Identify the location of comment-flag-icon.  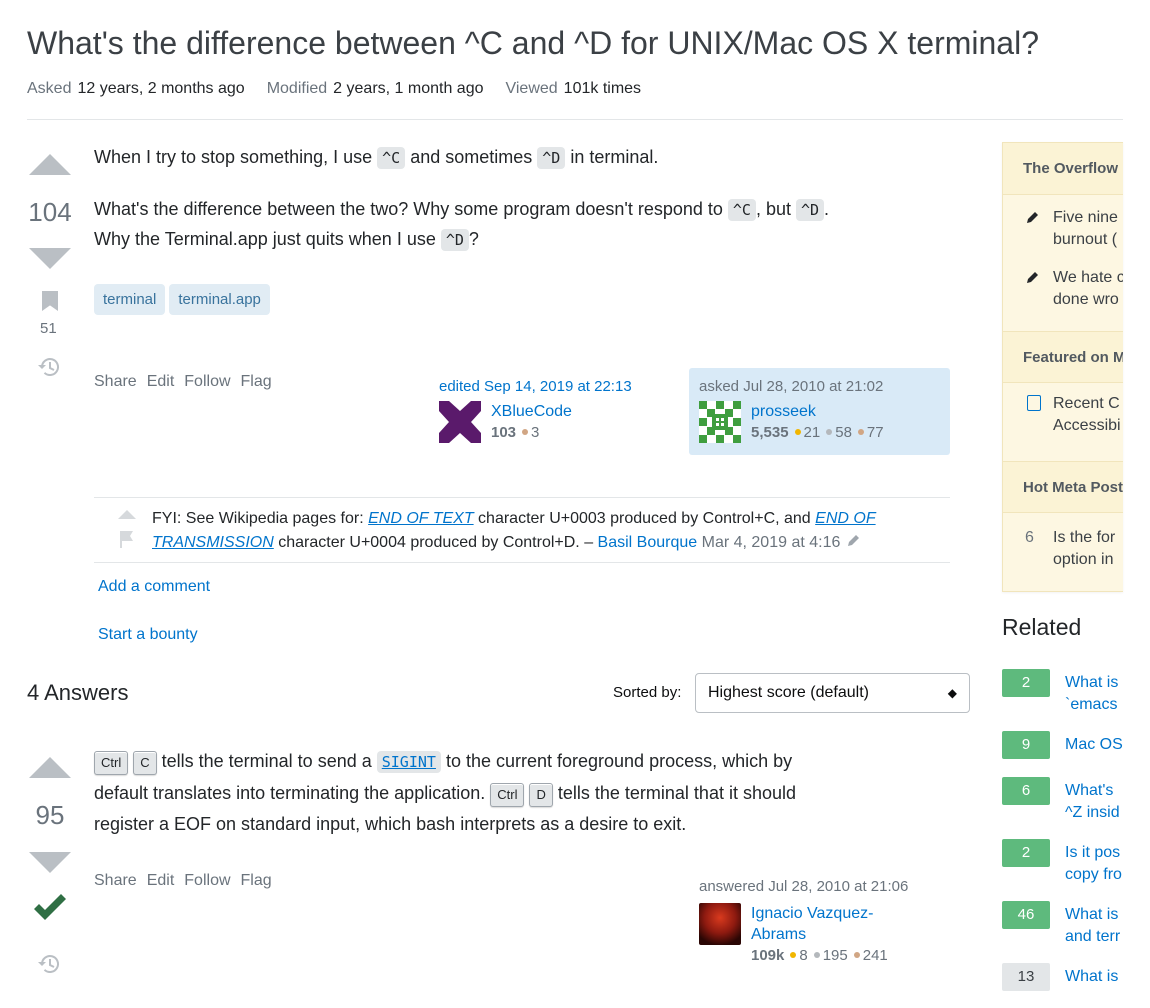
(127, 541).